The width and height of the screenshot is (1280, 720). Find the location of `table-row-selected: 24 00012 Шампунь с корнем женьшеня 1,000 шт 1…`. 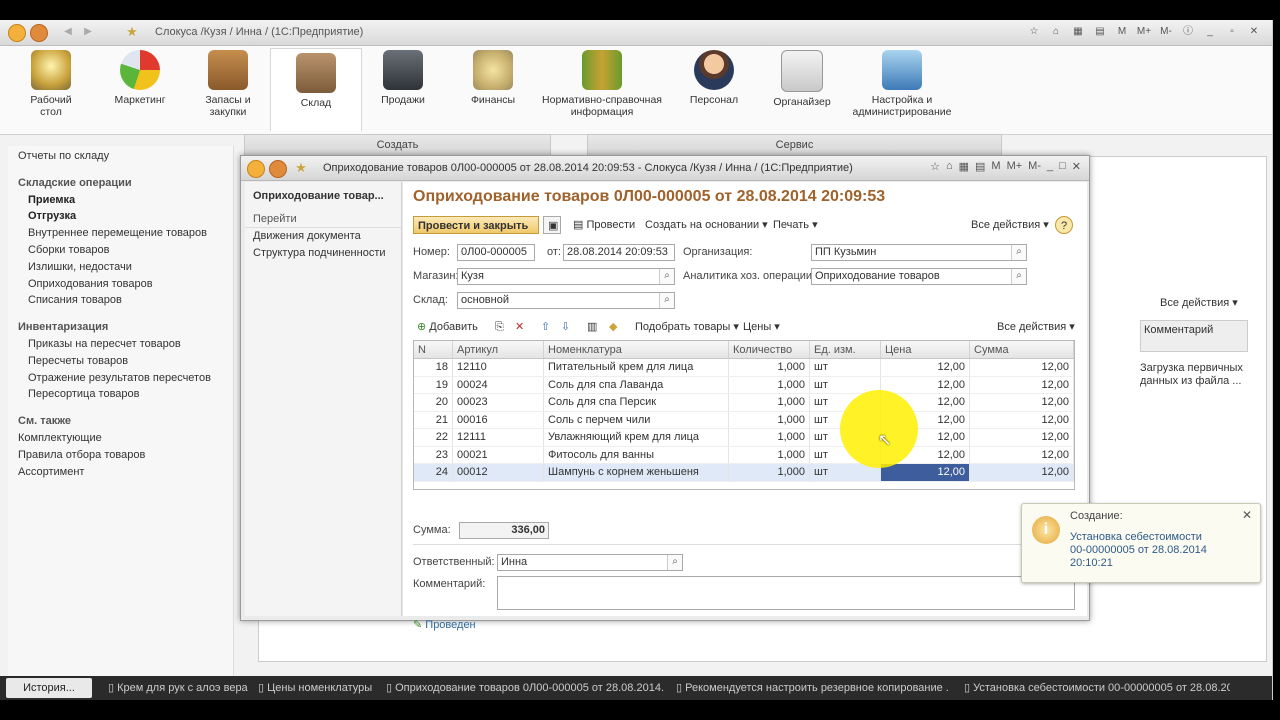

table-row-selected: 24 00012 Шампунь с корнем женьшеня 1,000 шт 1… is located at coordinates (744, 472).